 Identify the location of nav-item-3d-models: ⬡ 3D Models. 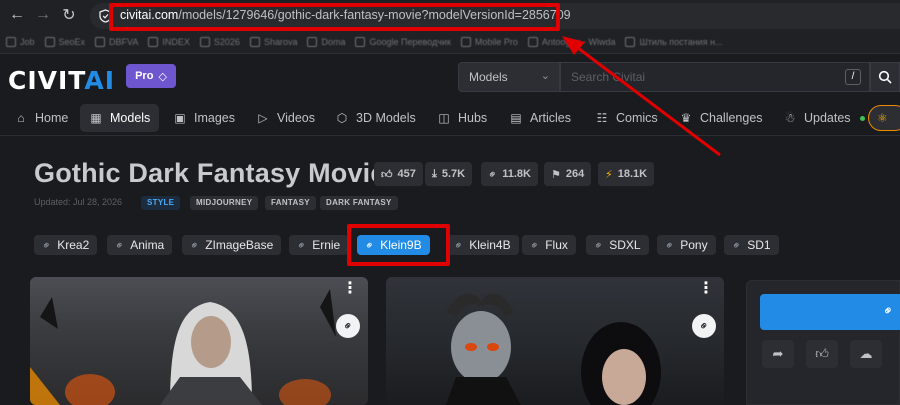
(375, 118).